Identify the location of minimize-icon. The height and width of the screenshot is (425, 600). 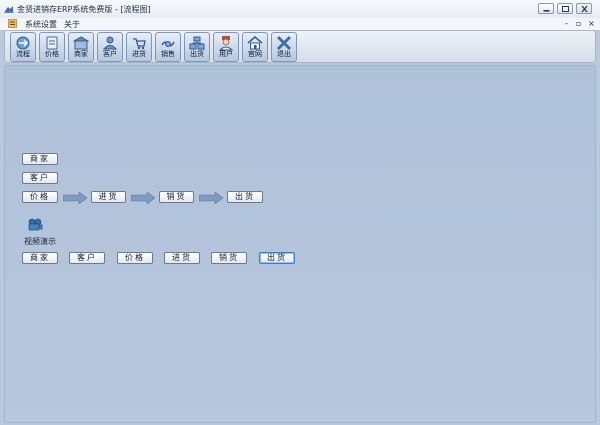
(546, 11).